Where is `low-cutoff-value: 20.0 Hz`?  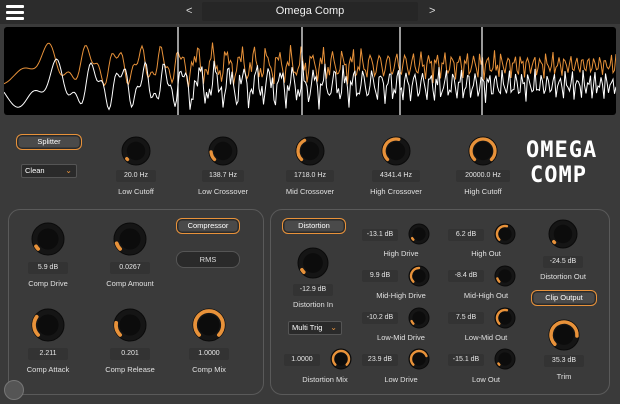
low-cutoff-value: 20.0 Hz is located at coordinates (136, 176).